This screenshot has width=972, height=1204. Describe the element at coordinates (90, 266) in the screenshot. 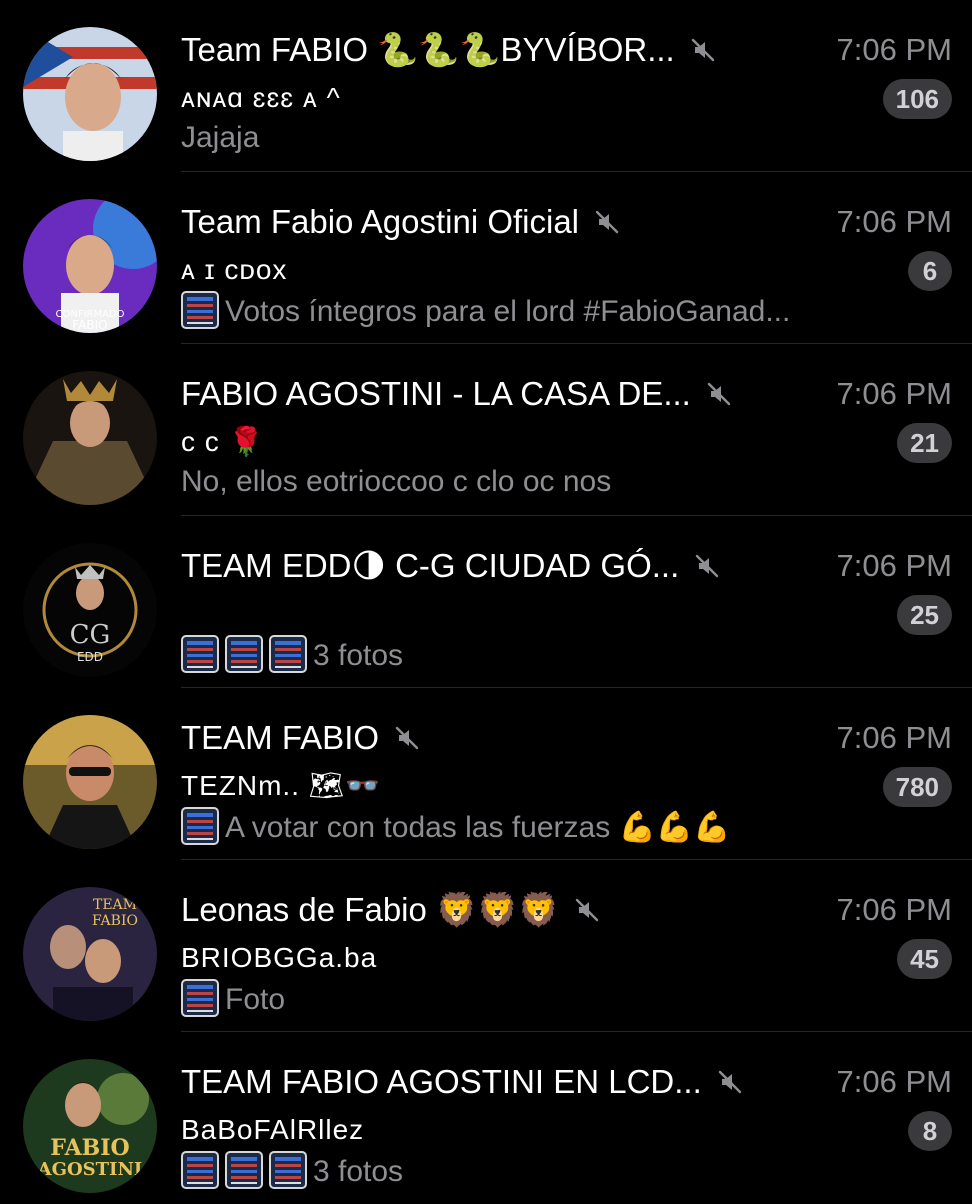

I see `avatar: CONFIRMADO FABIO` at that location.